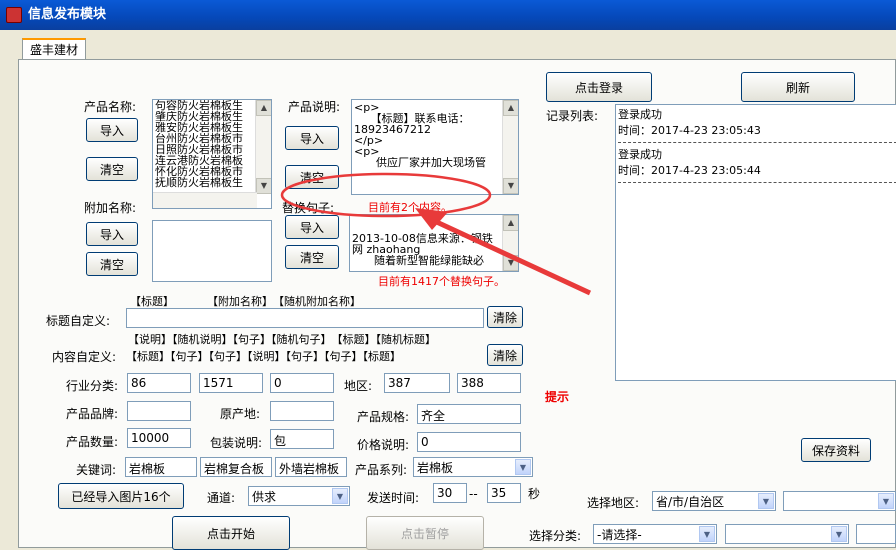  What do you see at coordinates (212, 149) in the screenshot?
I see `product-list-item: 日照防火岩棉板市` at bounding box center [212, 149].